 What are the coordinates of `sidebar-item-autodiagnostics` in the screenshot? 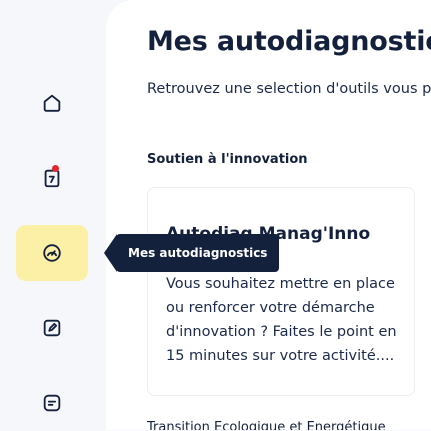 It's located at (52, 253).